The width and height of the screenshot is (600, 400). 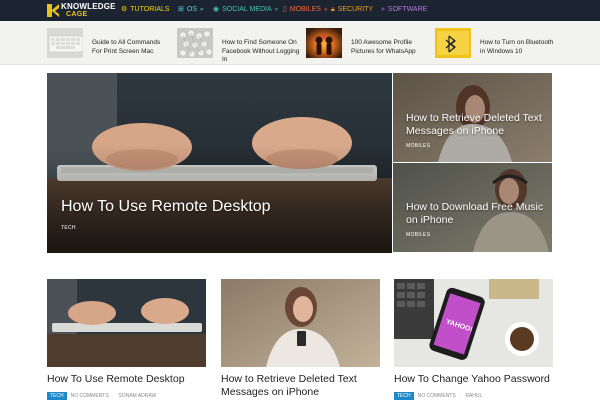 I want to click on hero-main-category: TECH, so click(x=68, y=228).